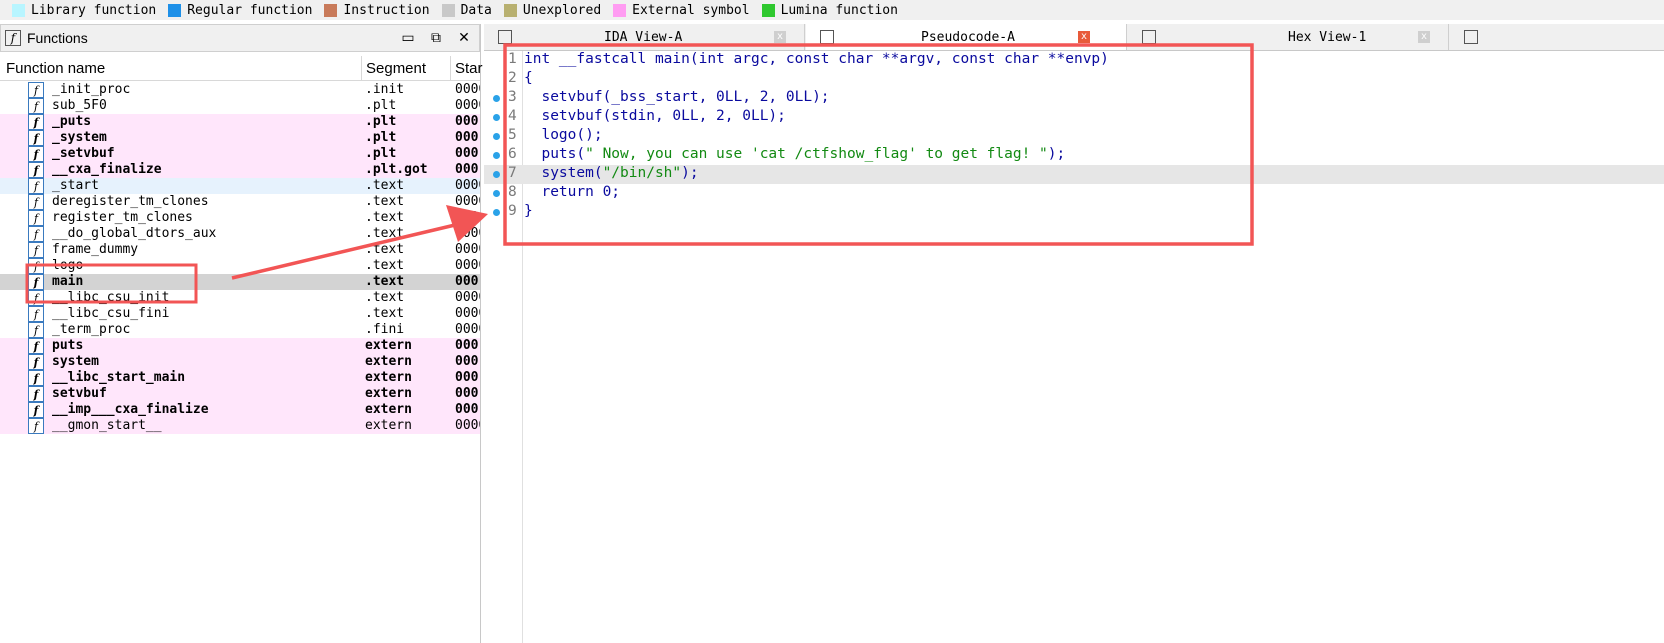 The height and width of the screenshot is (643, 1664). I want to click on code-line: 3 setvbuf(_bss_start, 0LL, 2, 0LL);, so click(1074, 98).